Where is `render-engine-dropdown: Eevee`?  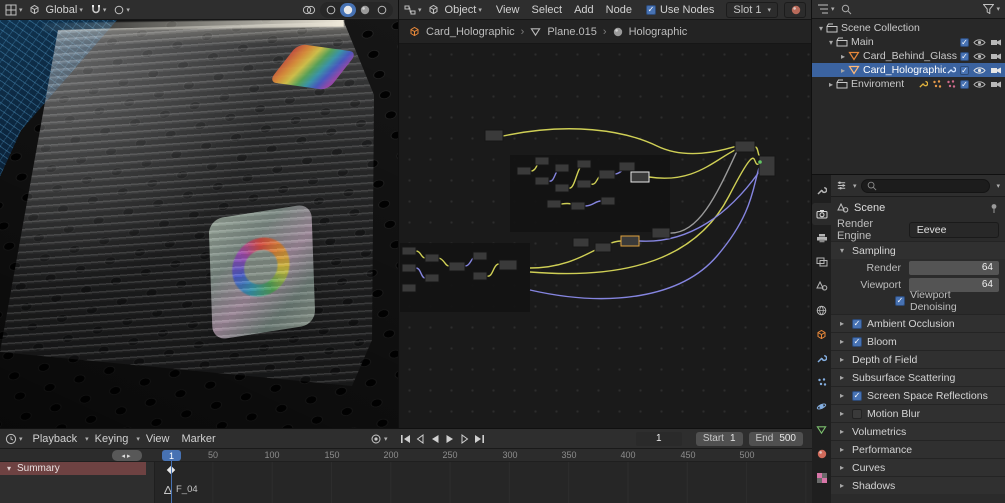
render-engine-dropdown: Eevee is located at coordinates (953, 230).